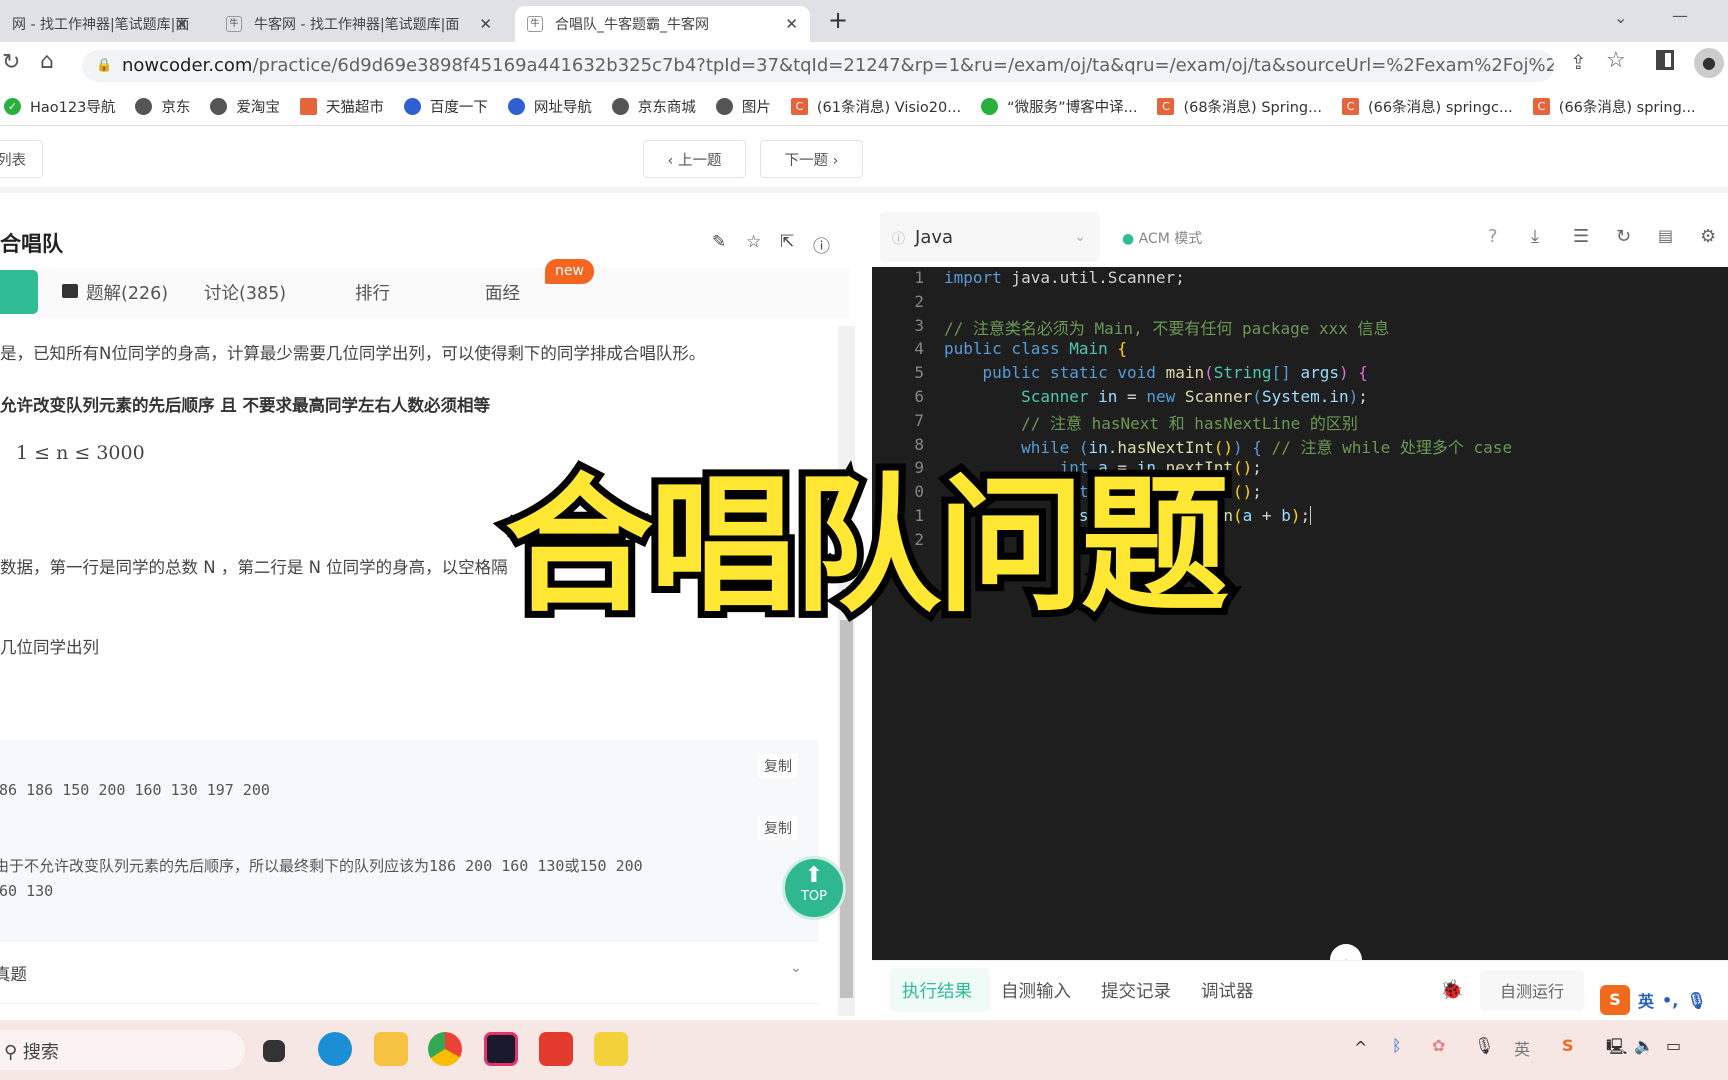 The height and width of the screenshot is (1080, 1728). Describe the element at coordinates (778, 828) in the screenshot. I see `copy-output-button: 复制` at that location.